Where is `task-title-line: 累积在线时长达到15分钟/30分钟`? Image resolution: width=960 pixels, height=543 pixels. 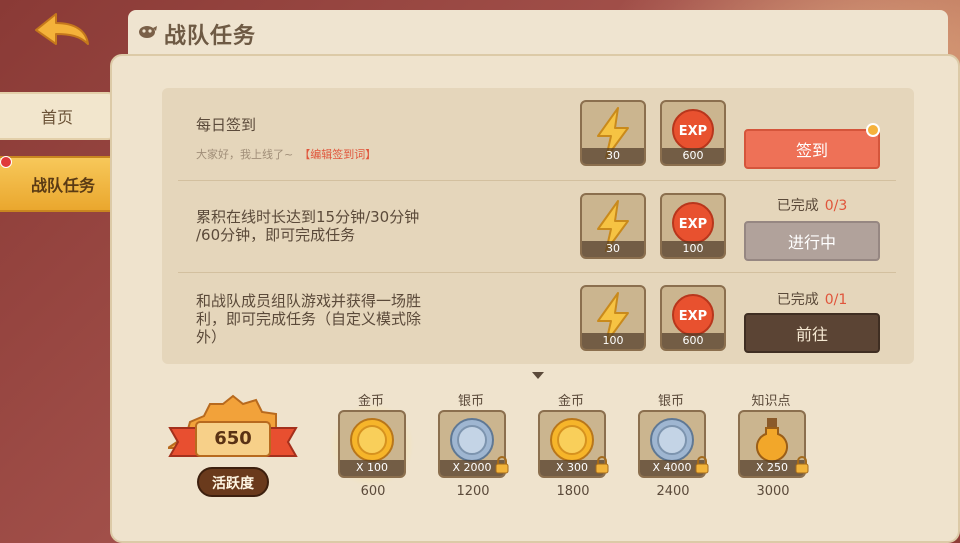
task-title-line: 累积在线时长达到15分钟/30分钟 is located at coordinates (308, 217).